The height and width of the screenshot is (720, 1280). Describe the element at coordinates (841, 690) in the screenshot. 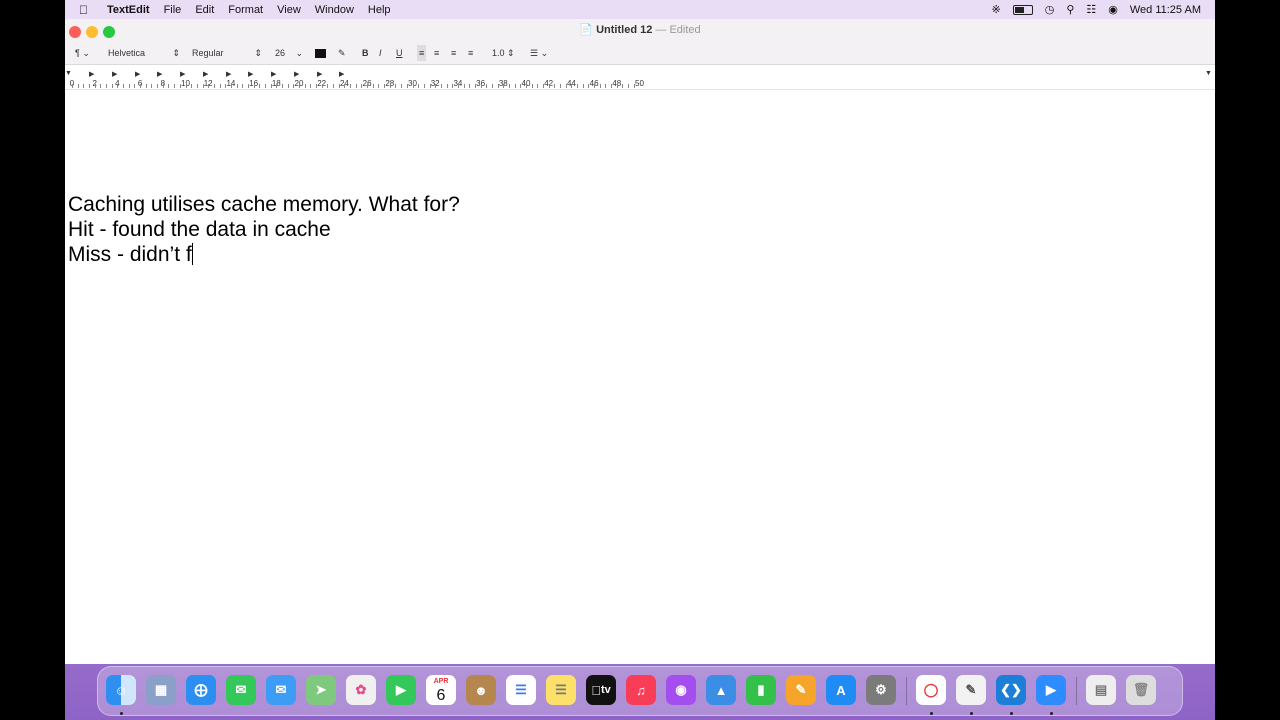

I see `app-store-icon: A` at that location.